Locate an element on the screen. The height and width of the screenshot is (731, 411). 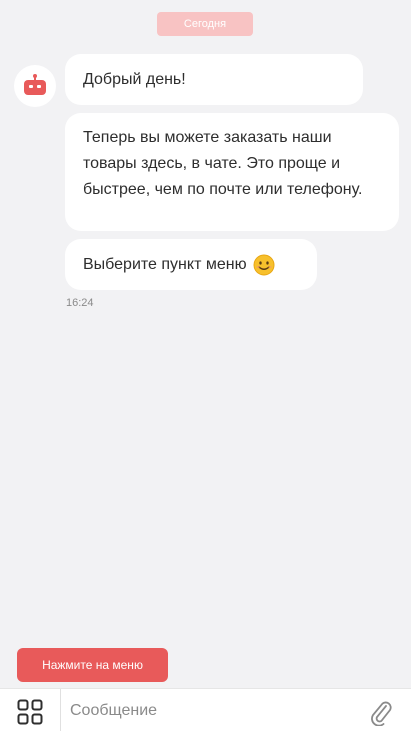
date-label: Сегодня is located at coordinates (205, 24).